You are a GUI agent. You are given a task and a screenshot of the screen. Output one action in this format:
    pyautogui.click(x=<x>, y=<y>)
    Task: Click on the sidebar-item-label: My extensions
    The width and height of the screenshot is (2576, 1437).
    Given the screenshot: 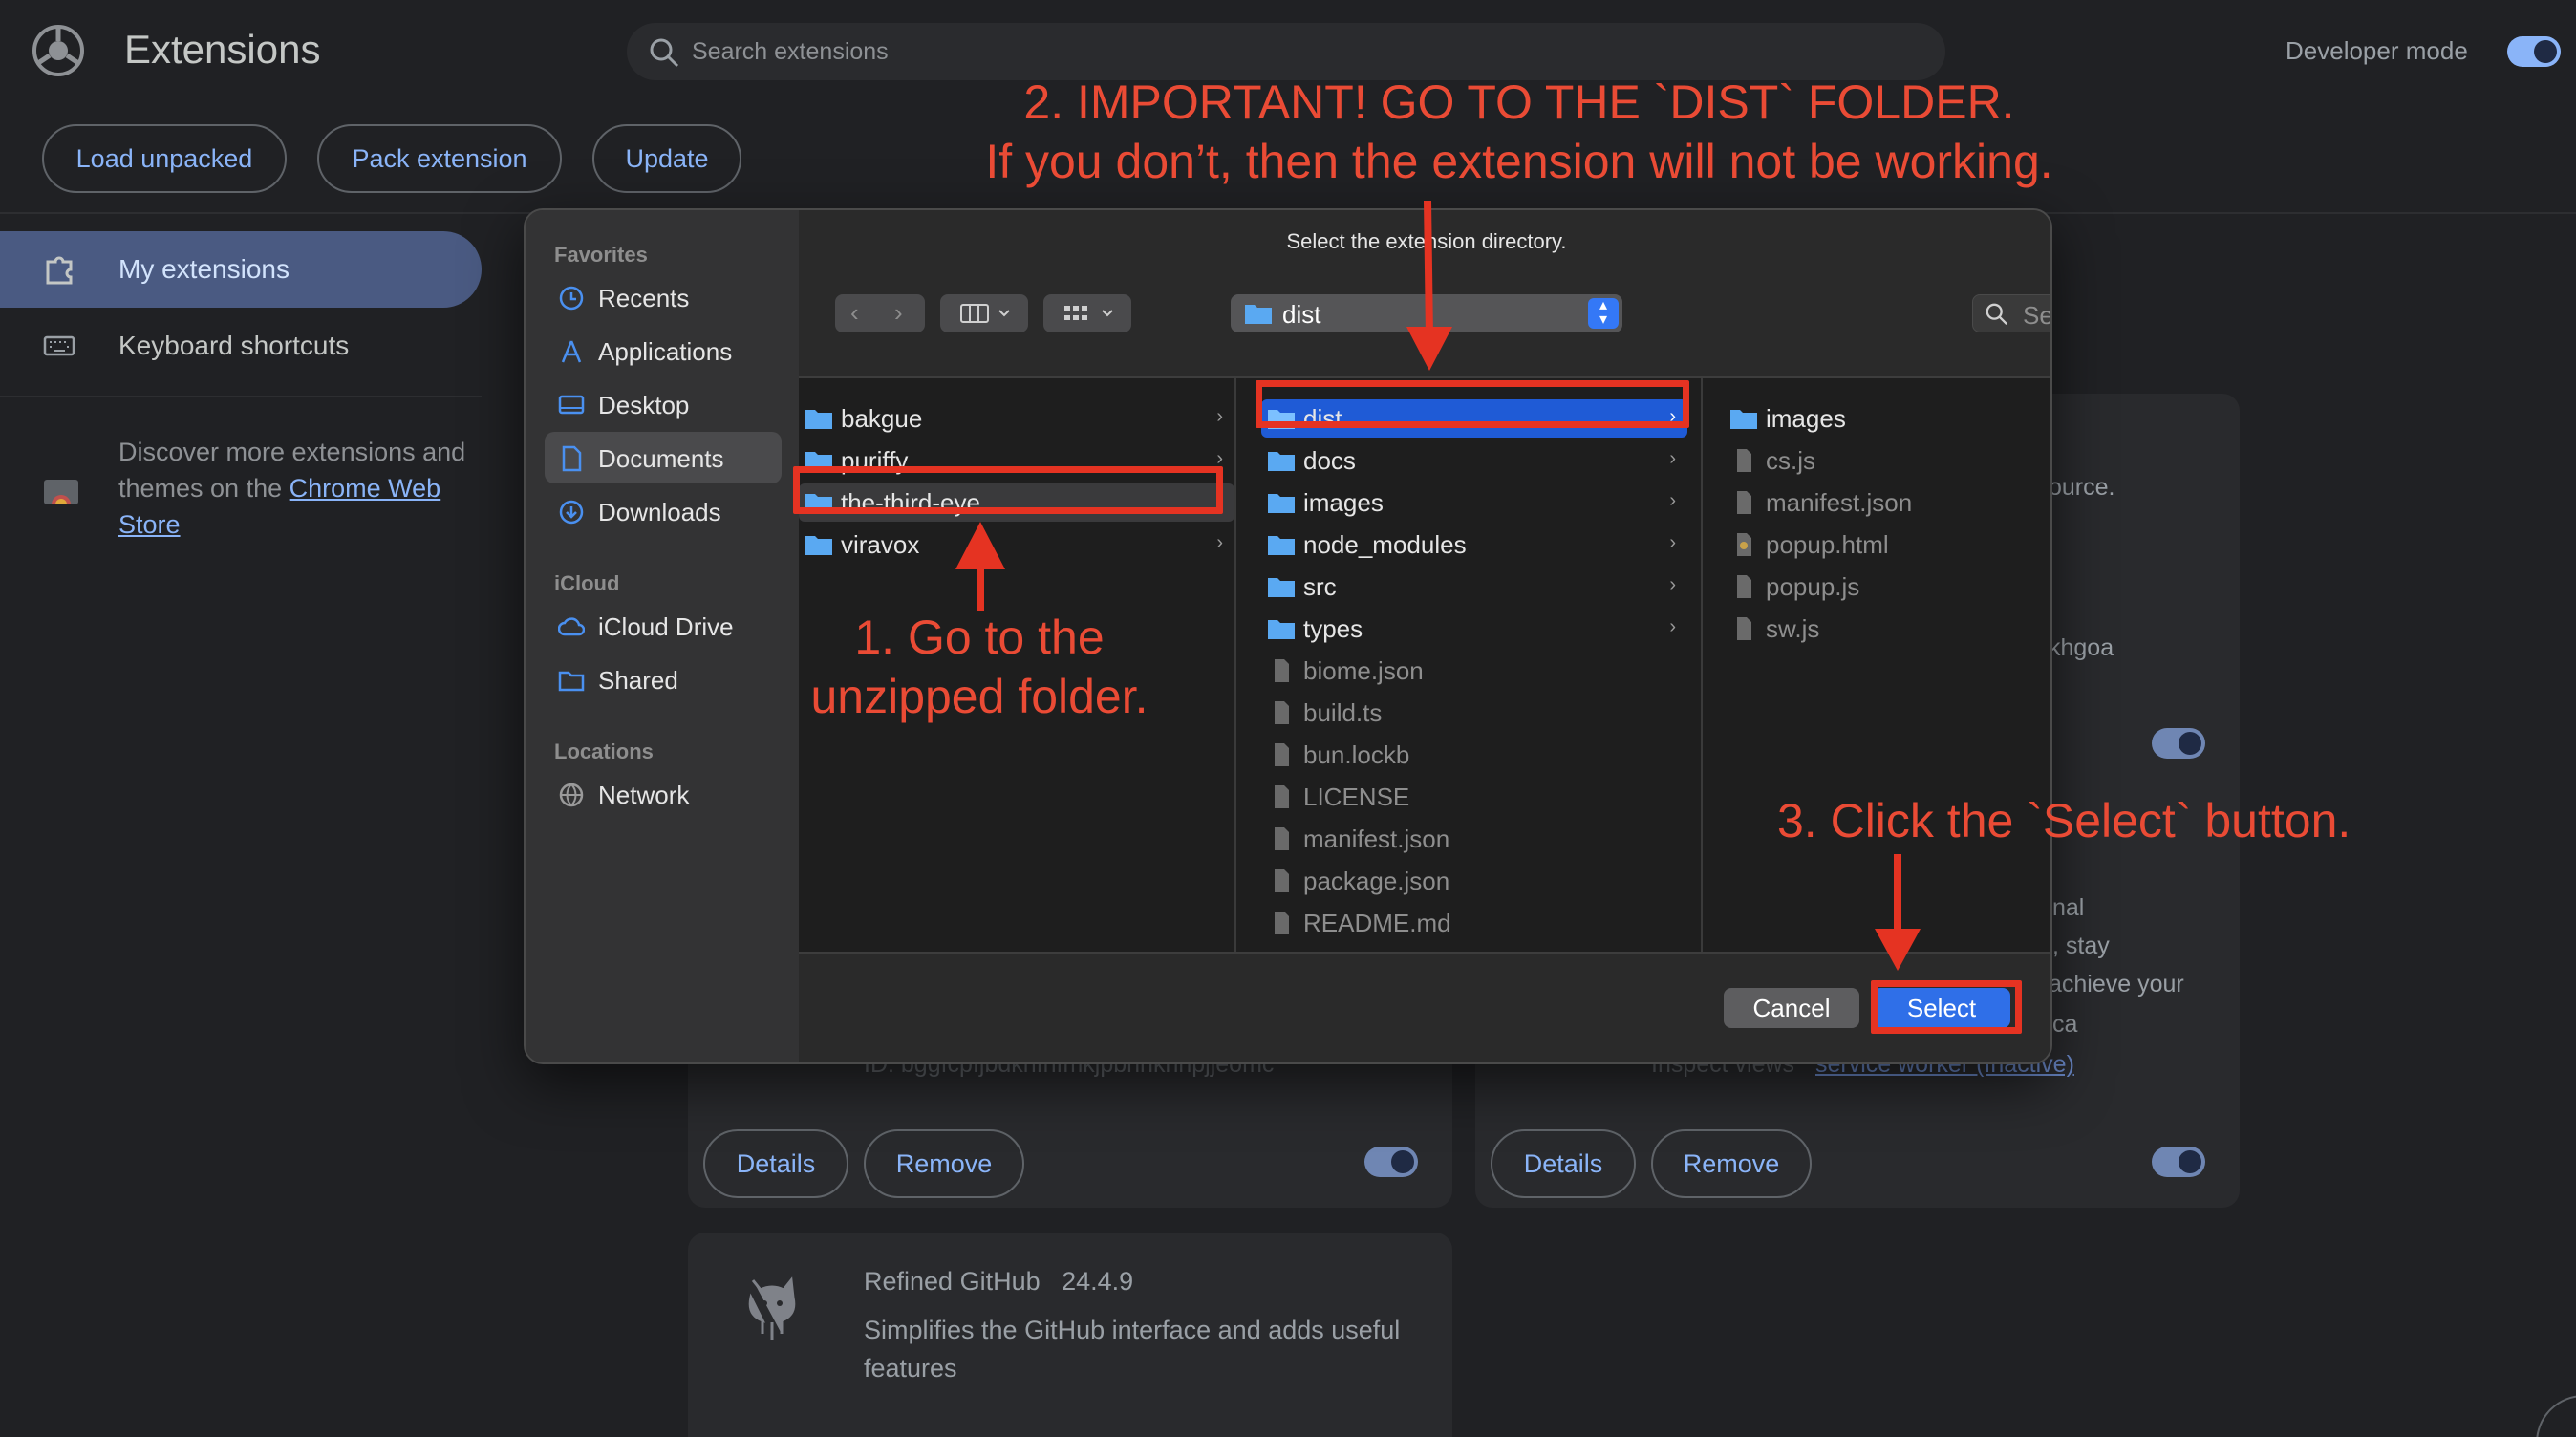 What is the action you would take?
    pyautogui.click(x=204, y=269)
    